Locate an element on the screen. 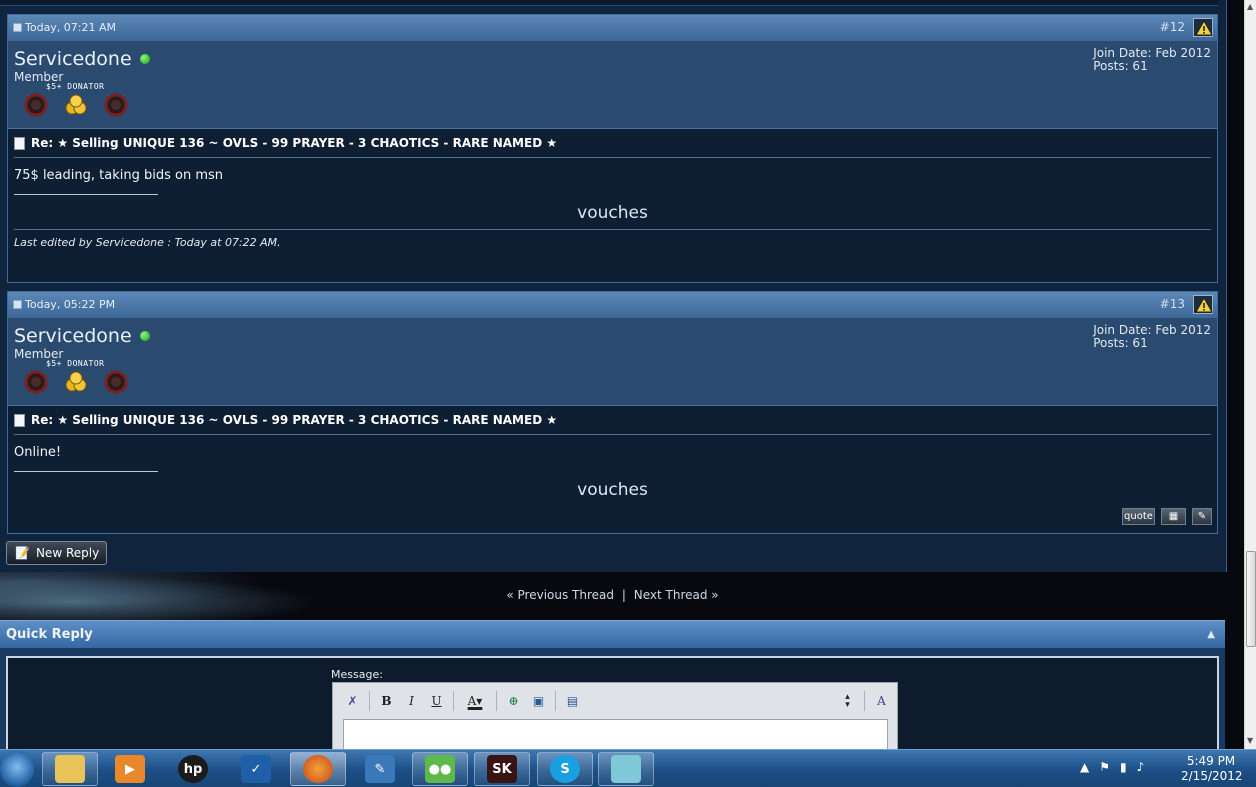  taskbar-messenger: ●● is located at coordinates (440, 769).